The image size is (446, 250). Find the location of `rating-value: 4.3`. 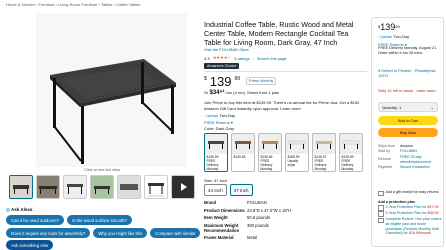

rating-value: 4.3 is located at coordinates (207, 58).